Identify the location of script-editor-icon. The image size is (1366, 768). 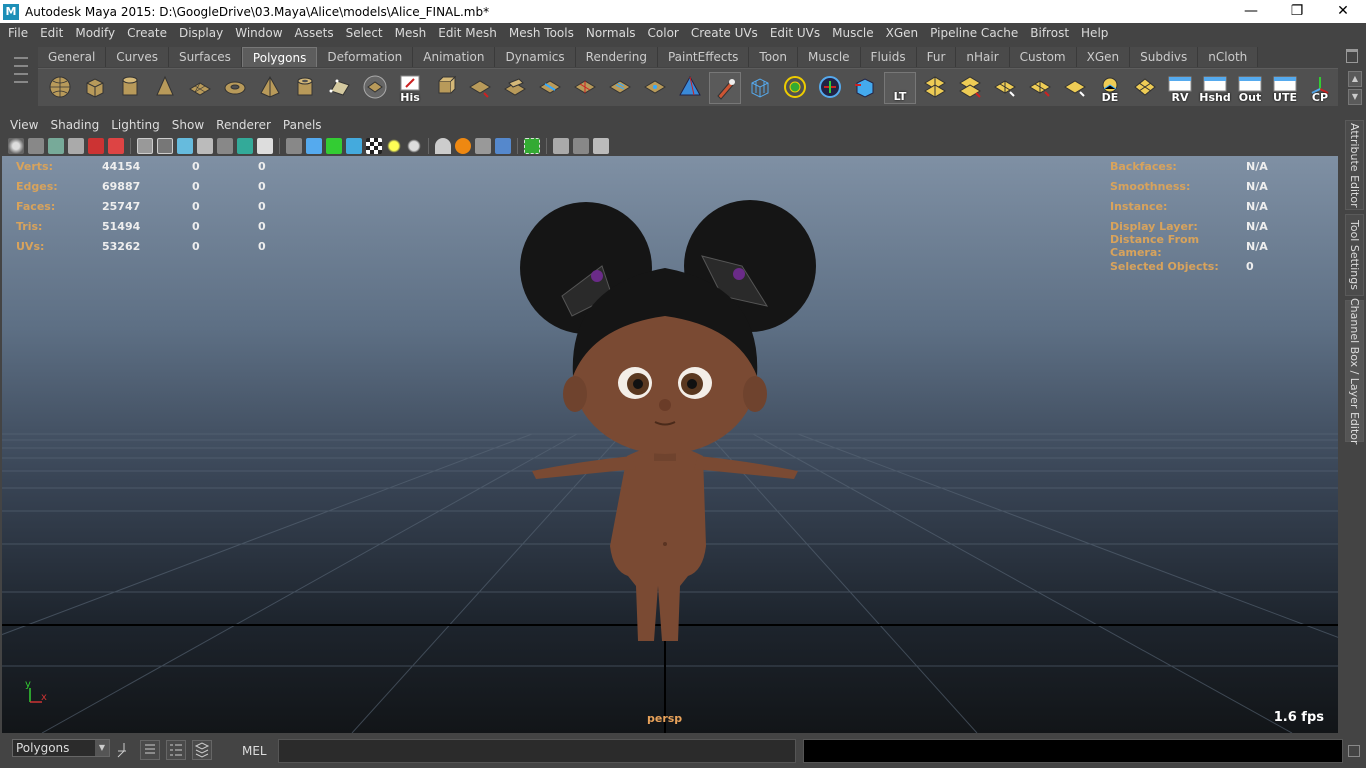
(150, 750).